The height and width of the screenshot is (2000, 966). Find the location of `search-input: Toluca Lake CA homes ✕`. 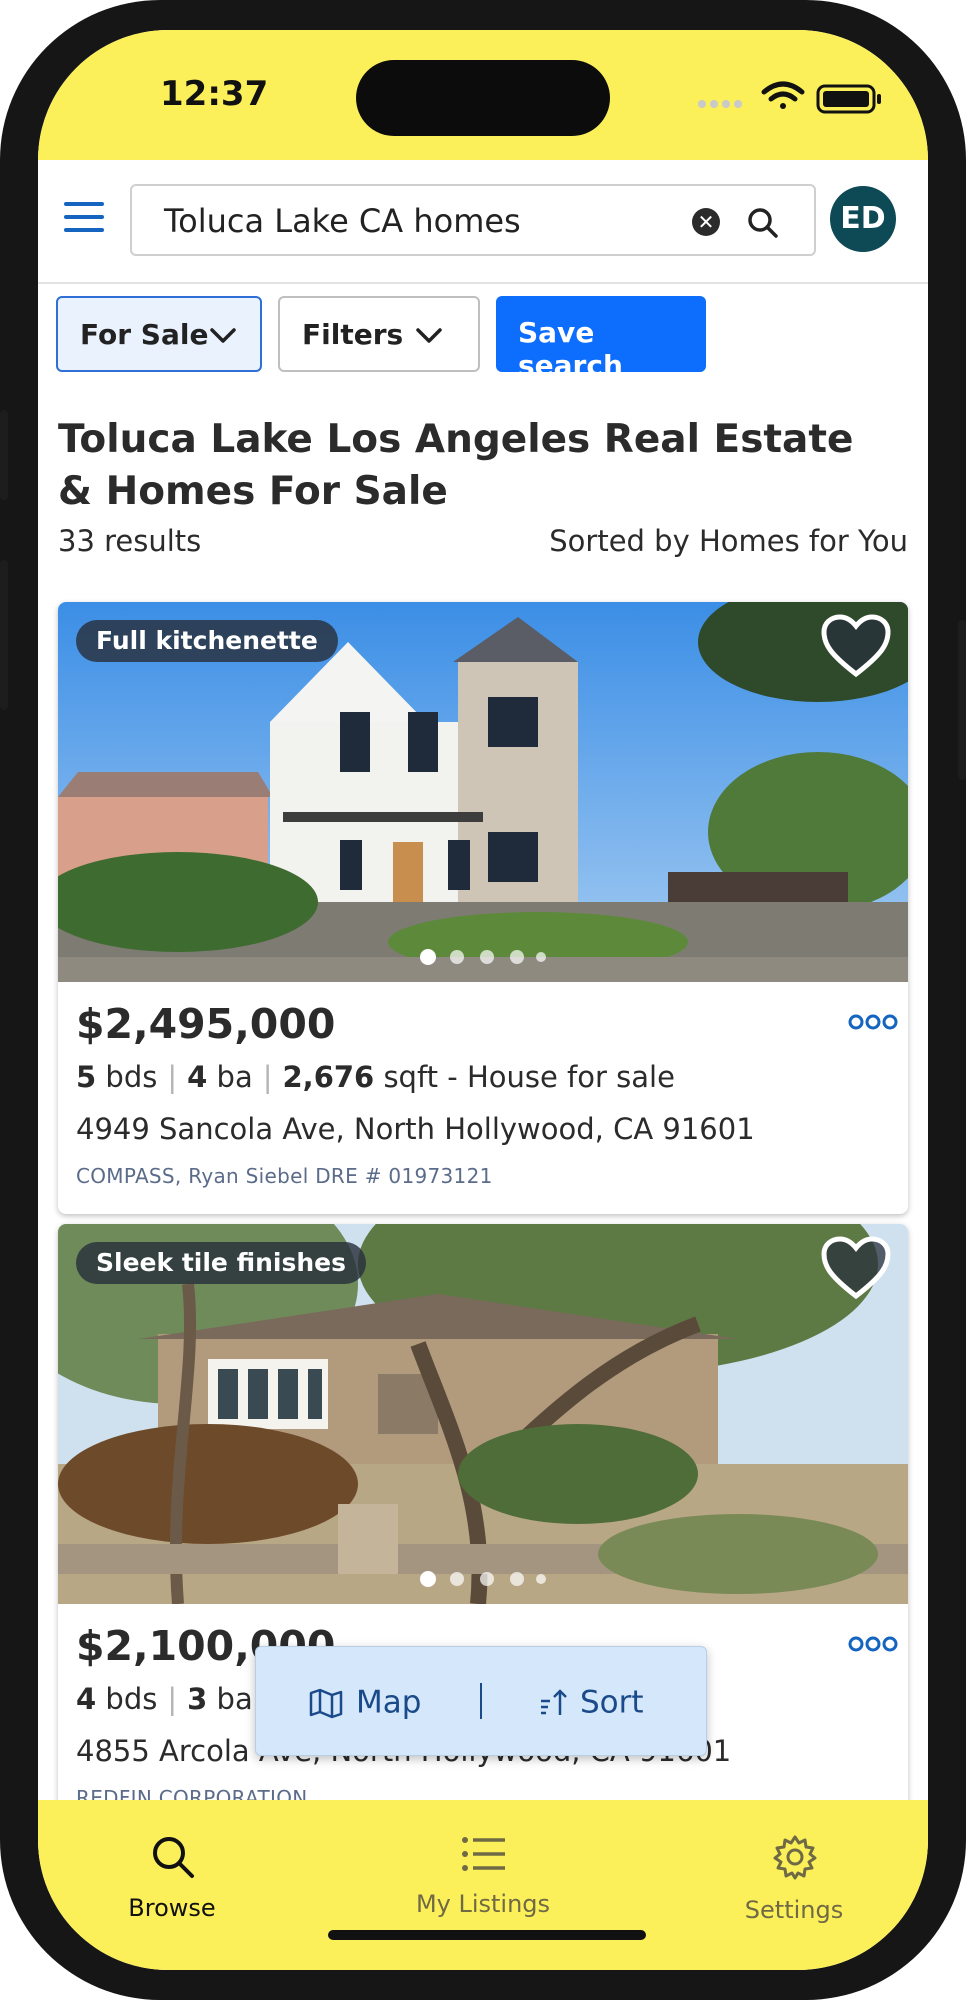

search-input: Toluca Lake CA homes ✕ is located at coordinates (473, 220).